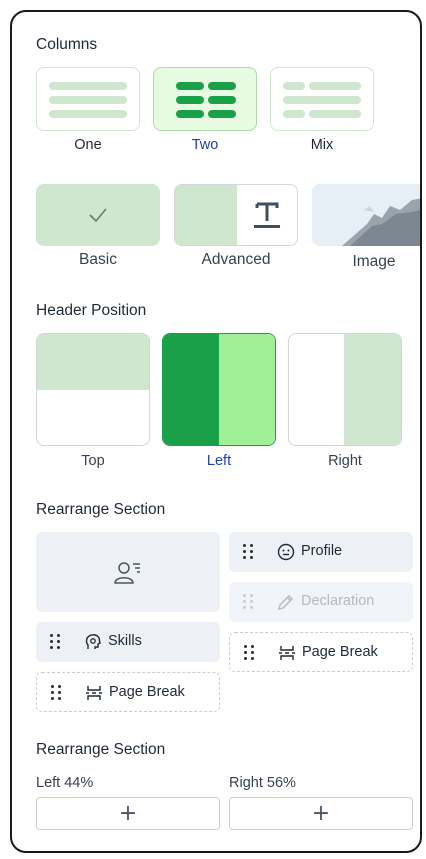  I want to click on column-option-one, so click(88, 99).